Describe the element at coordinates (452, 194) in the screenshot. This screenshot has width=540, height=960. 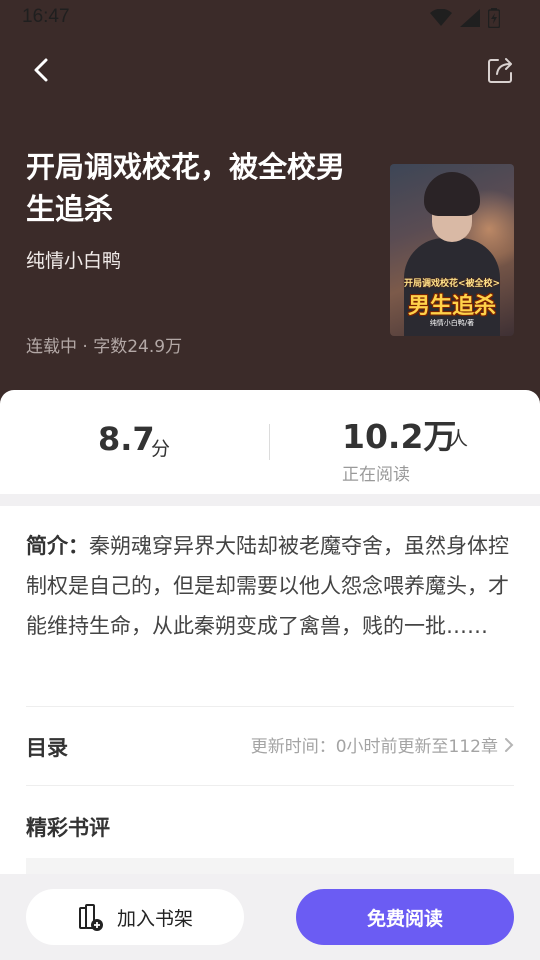
I see `cover-figure-hair` at that location.